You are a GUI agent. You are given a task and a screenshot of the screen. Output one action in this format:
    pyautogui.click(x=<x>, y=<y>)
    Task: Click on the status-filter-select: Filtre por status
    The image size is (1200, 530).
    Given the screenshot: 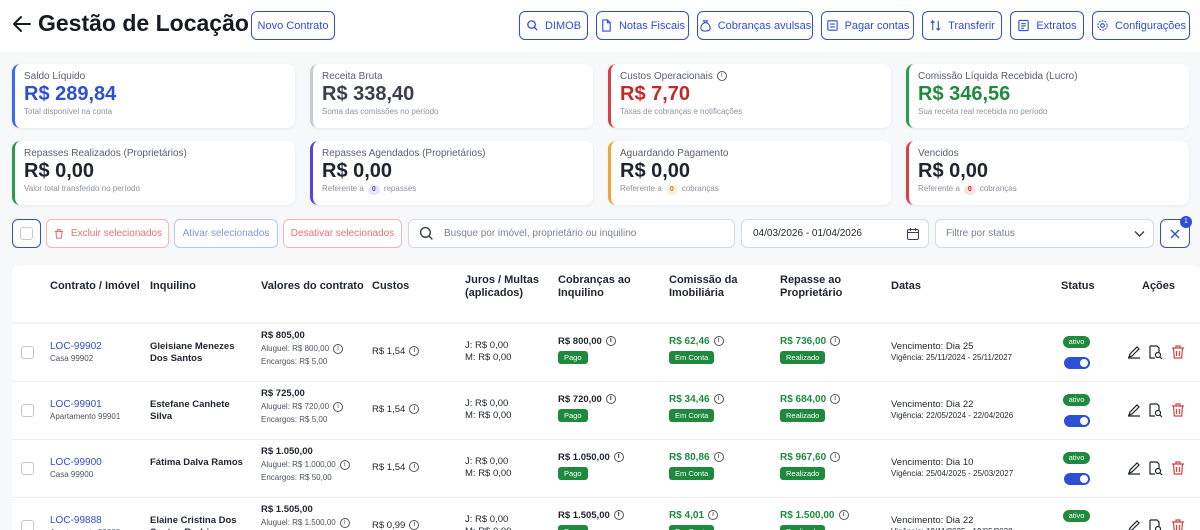 What is the action you would take?
    pyautogui.click(x=1044, y=233)
    